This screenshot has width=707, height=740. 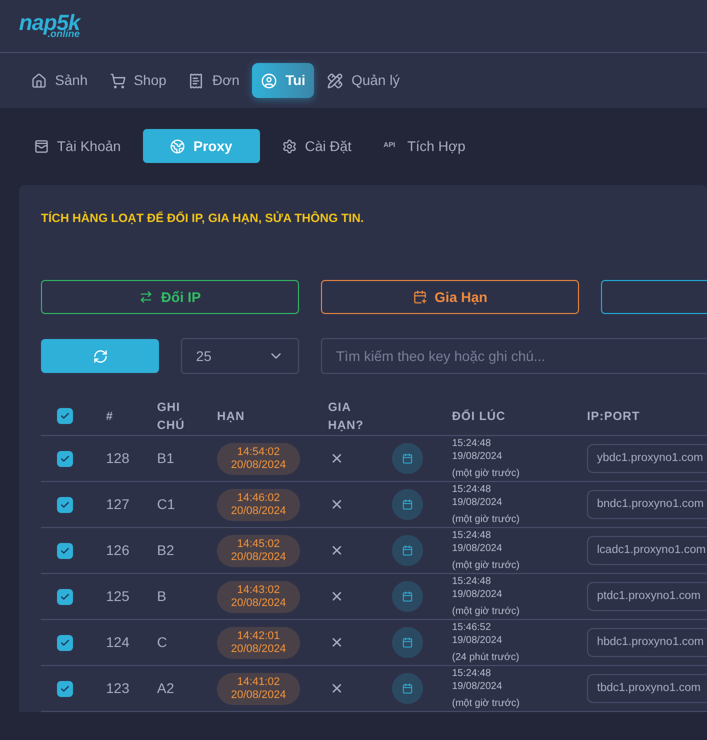 I want to click on column-header: IP:PORT, so click(x=613, y=416).